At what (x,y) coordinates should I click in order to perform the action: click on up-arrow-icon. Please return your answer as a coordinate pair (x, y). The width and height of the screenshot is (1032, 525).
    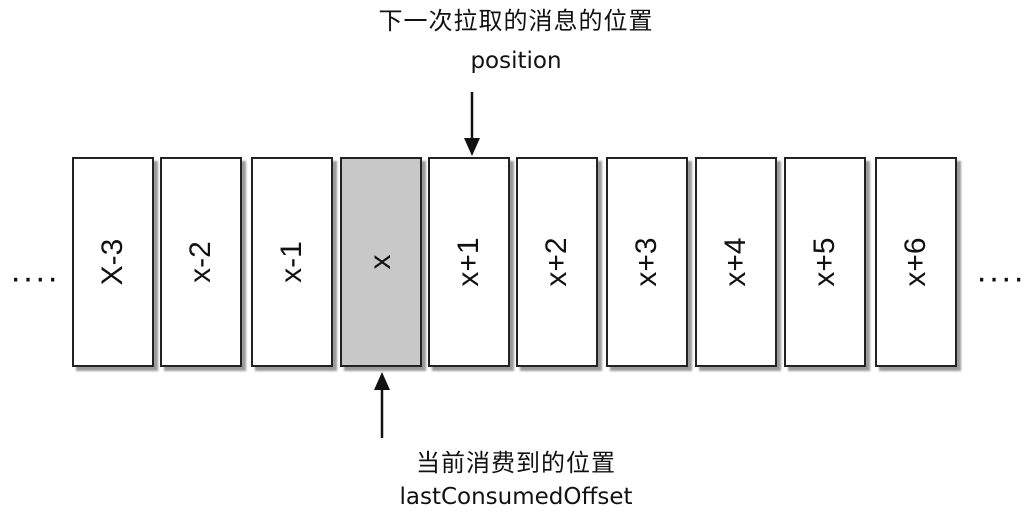
    Looking at the image, I should click on (382, 405).